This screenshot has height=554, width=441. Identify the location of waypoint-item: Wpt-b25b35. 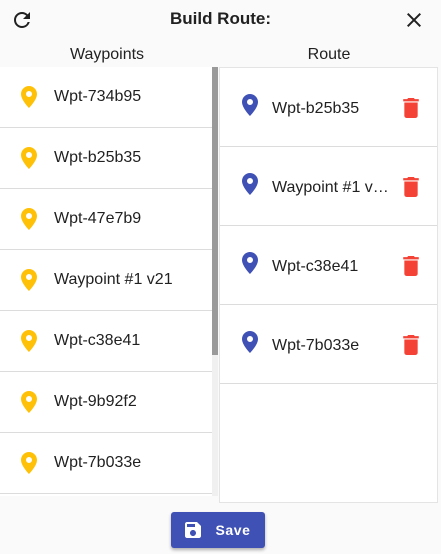
(106, 158).